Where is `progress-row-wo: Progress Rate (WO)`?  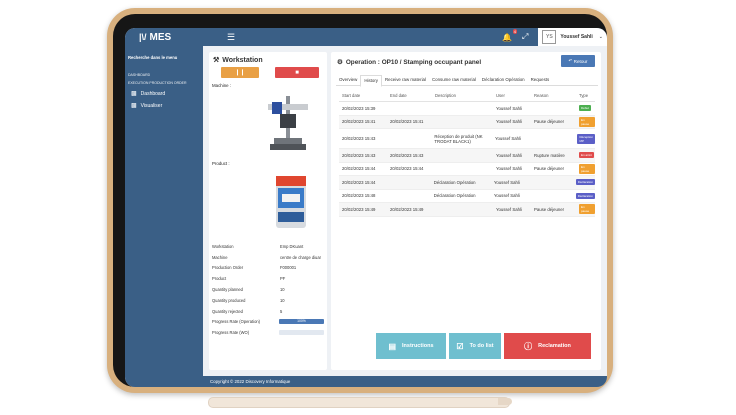
progress-row-wo: Progress Rate (WO) is located at coordinates (268, 332).